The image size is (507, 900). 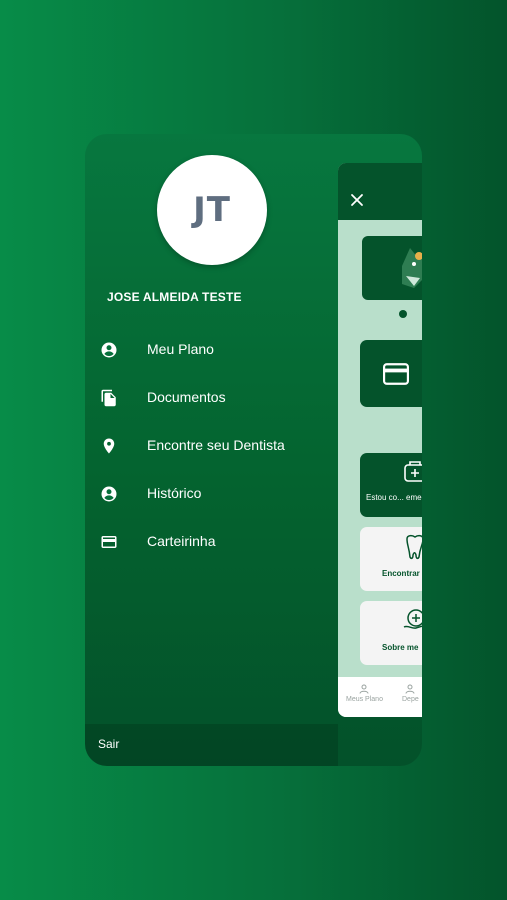 I want to click on person-icon, so click(x=364, y=689).